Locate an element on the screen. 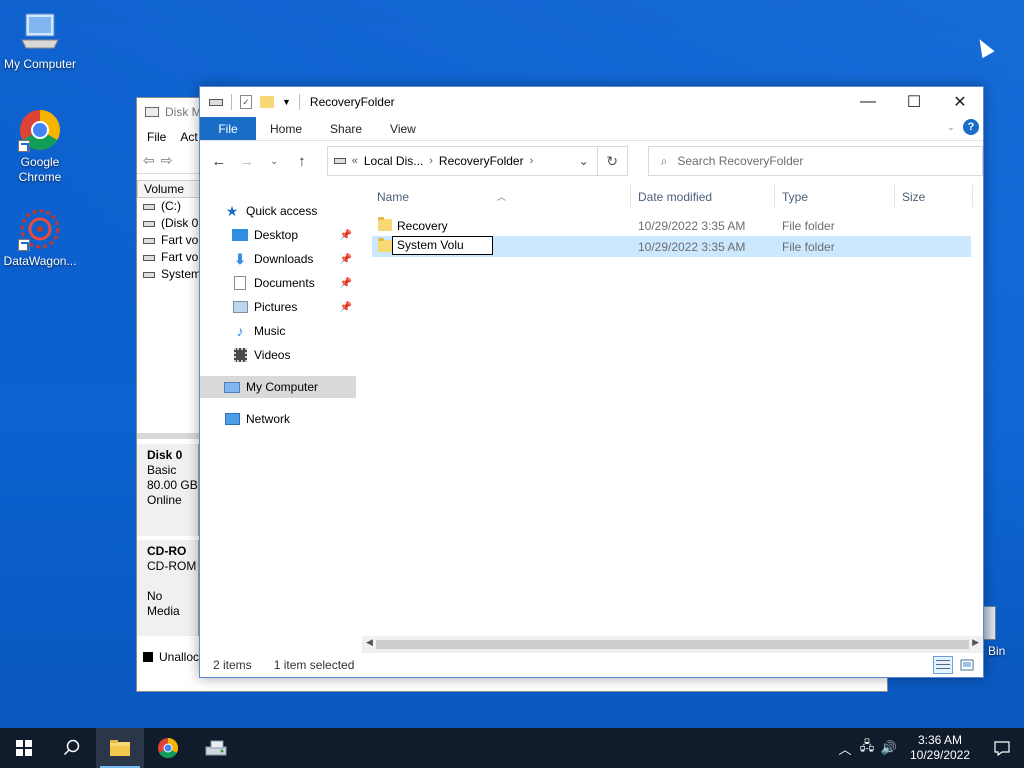 The image size is (1024, 768). tab-home: Home is located at coordinates (286, 128).